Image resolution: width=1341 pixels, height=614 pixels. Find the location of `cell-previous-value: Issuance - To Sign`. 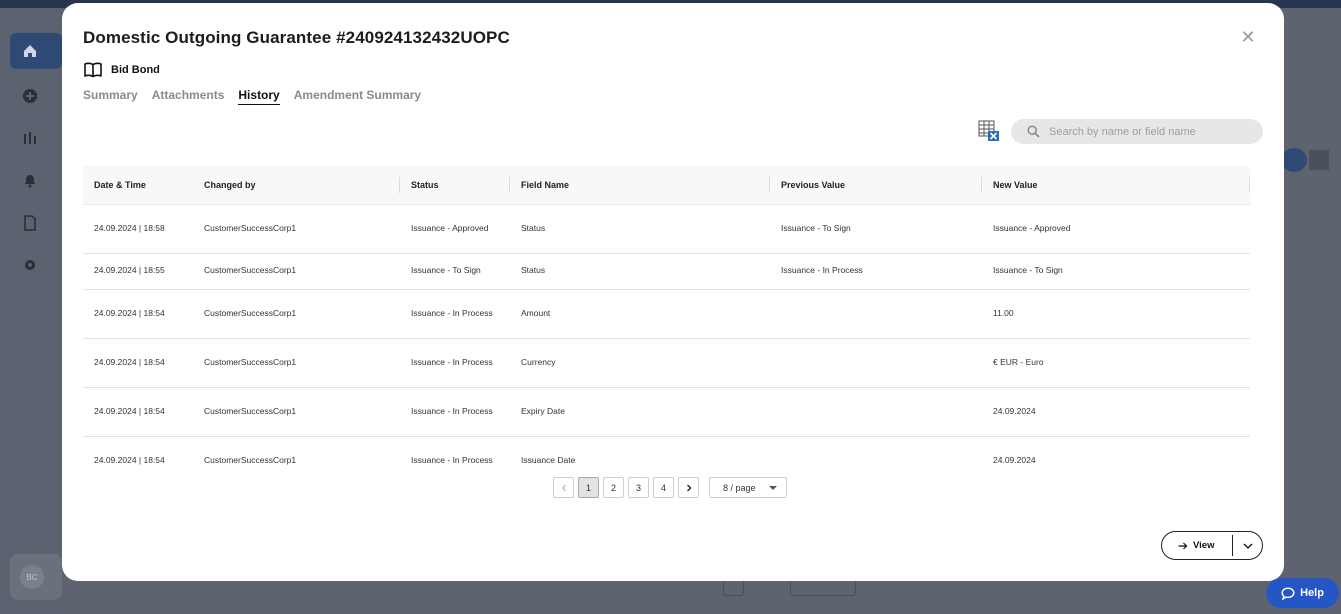

cell-previous-value: Issuance - To Sign is located at coordinates (876, 229).